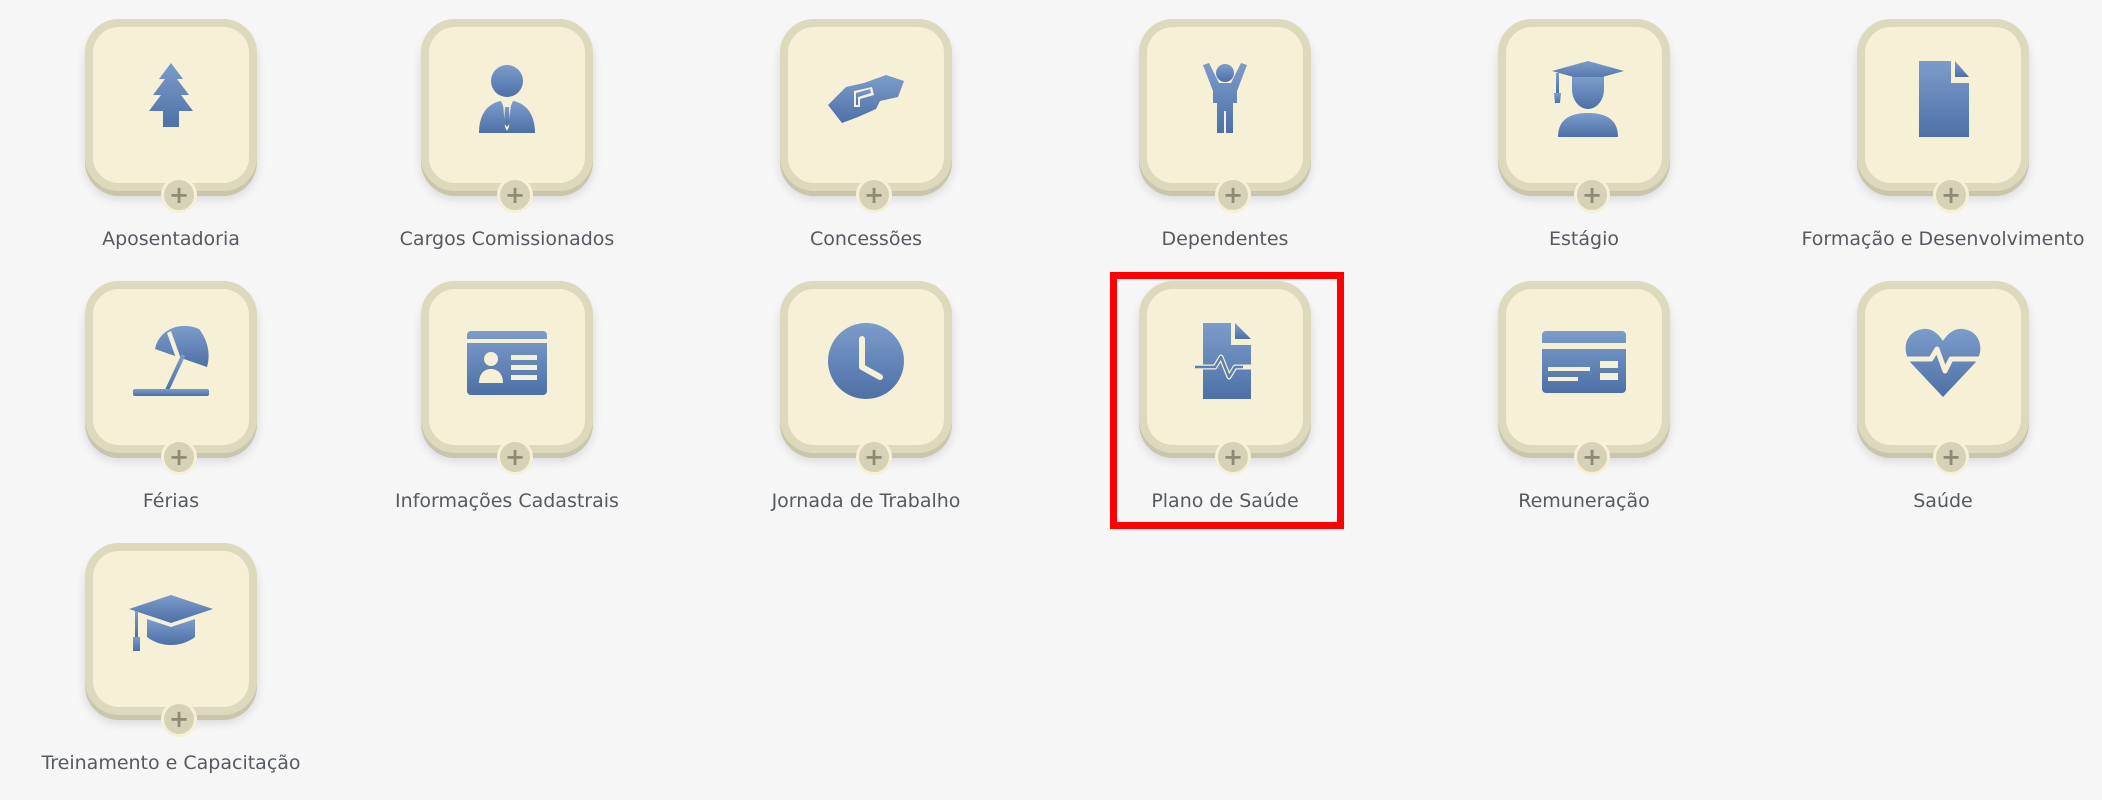 The width and height of the screenshot is (2102, 800). Describe the element at coordinates (866, 501) in the screenshot. I see `tile-label: Jornada de Trabalho` at that location.